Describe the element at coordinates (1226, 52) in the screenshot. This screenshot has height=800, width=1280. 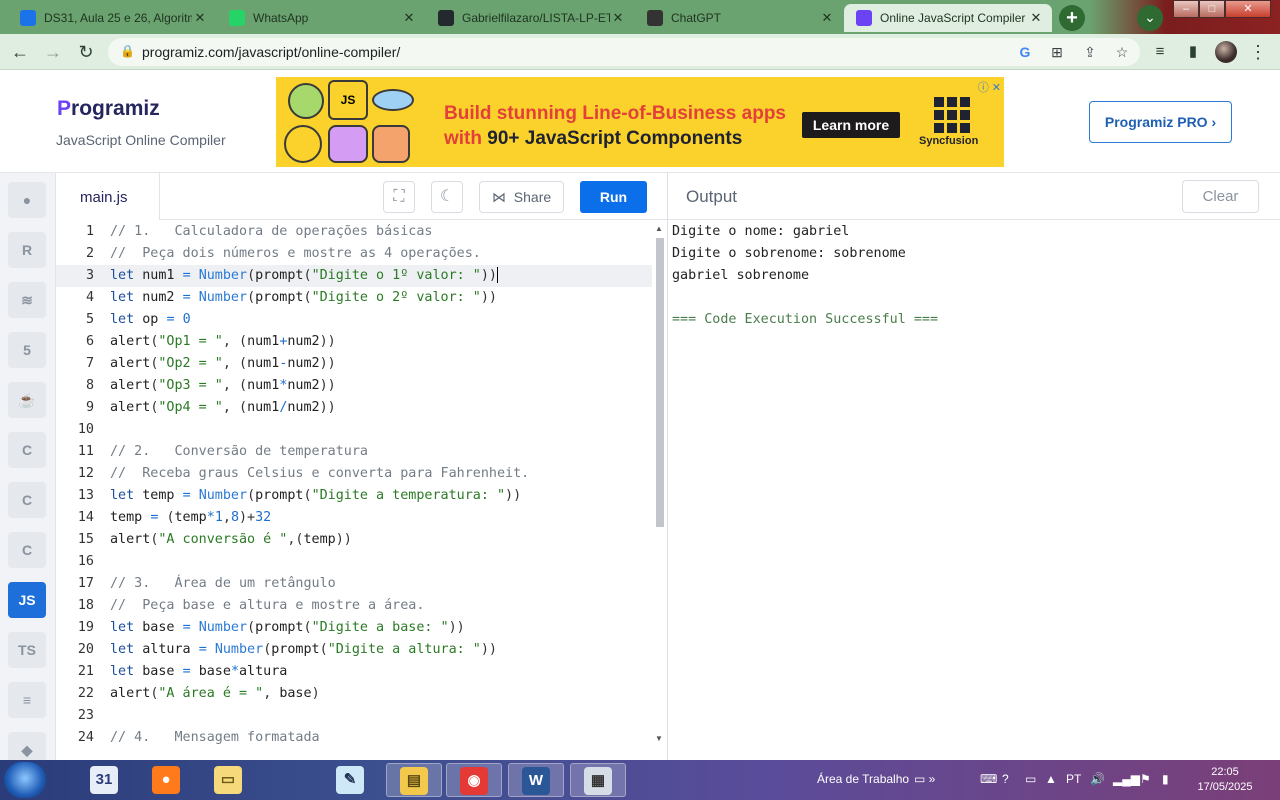
I see `profile-avatar` at that location.